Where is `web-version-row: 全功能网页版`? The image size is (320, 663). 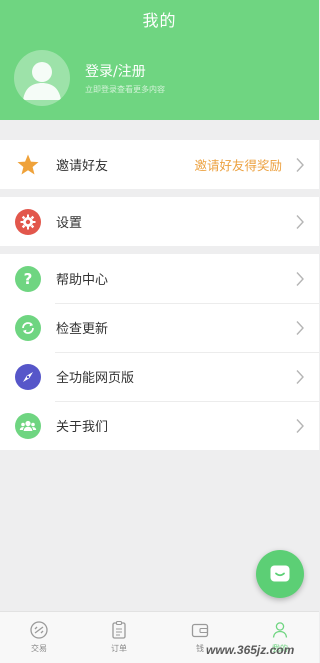 web-version-row: 全功能网页版 is located at coordinates (159, 376).